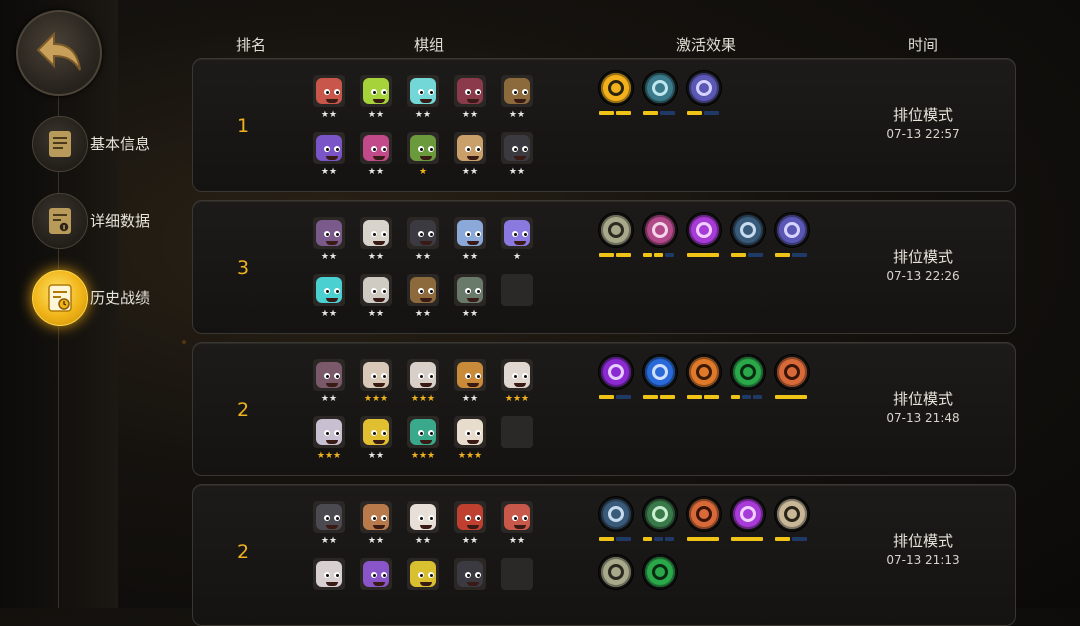 Image resolution: width=1080 pixels, height=626 pixels. What do you see at coordinates (423, 172) in the screenshot?
I see `star-rating: ★` at bounding box center [423, 172].